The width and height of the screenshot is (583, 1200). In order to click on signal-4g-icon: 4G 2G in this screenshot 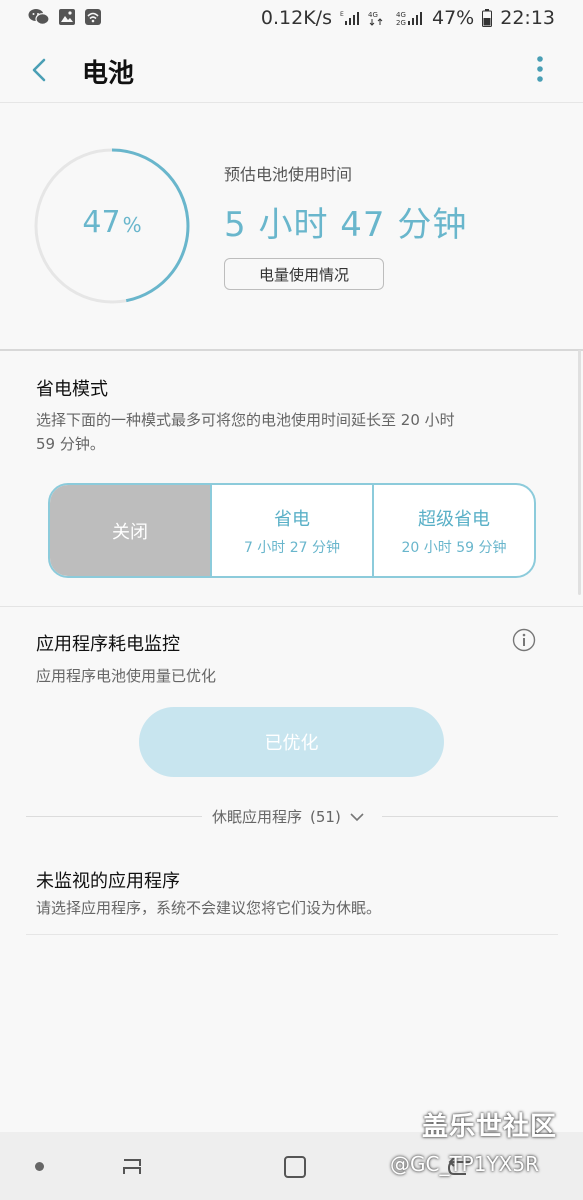, I will do `click(410, 18)`.